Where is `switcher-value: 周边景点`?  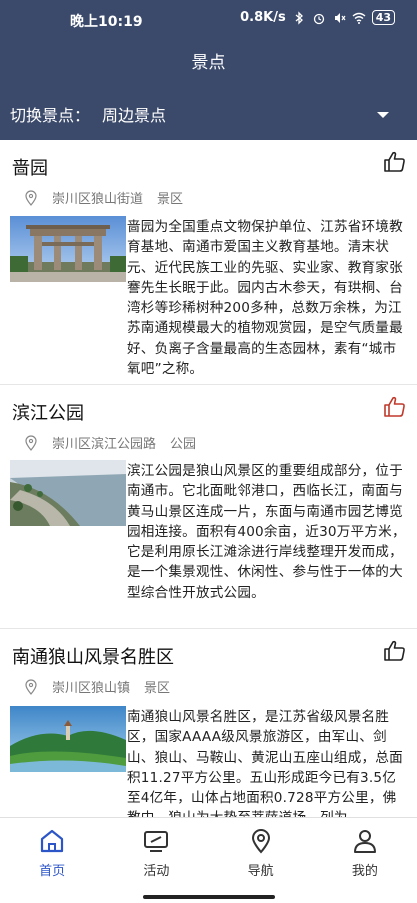
switcher-value: 周边景点 is located at coordinates (134, 115).